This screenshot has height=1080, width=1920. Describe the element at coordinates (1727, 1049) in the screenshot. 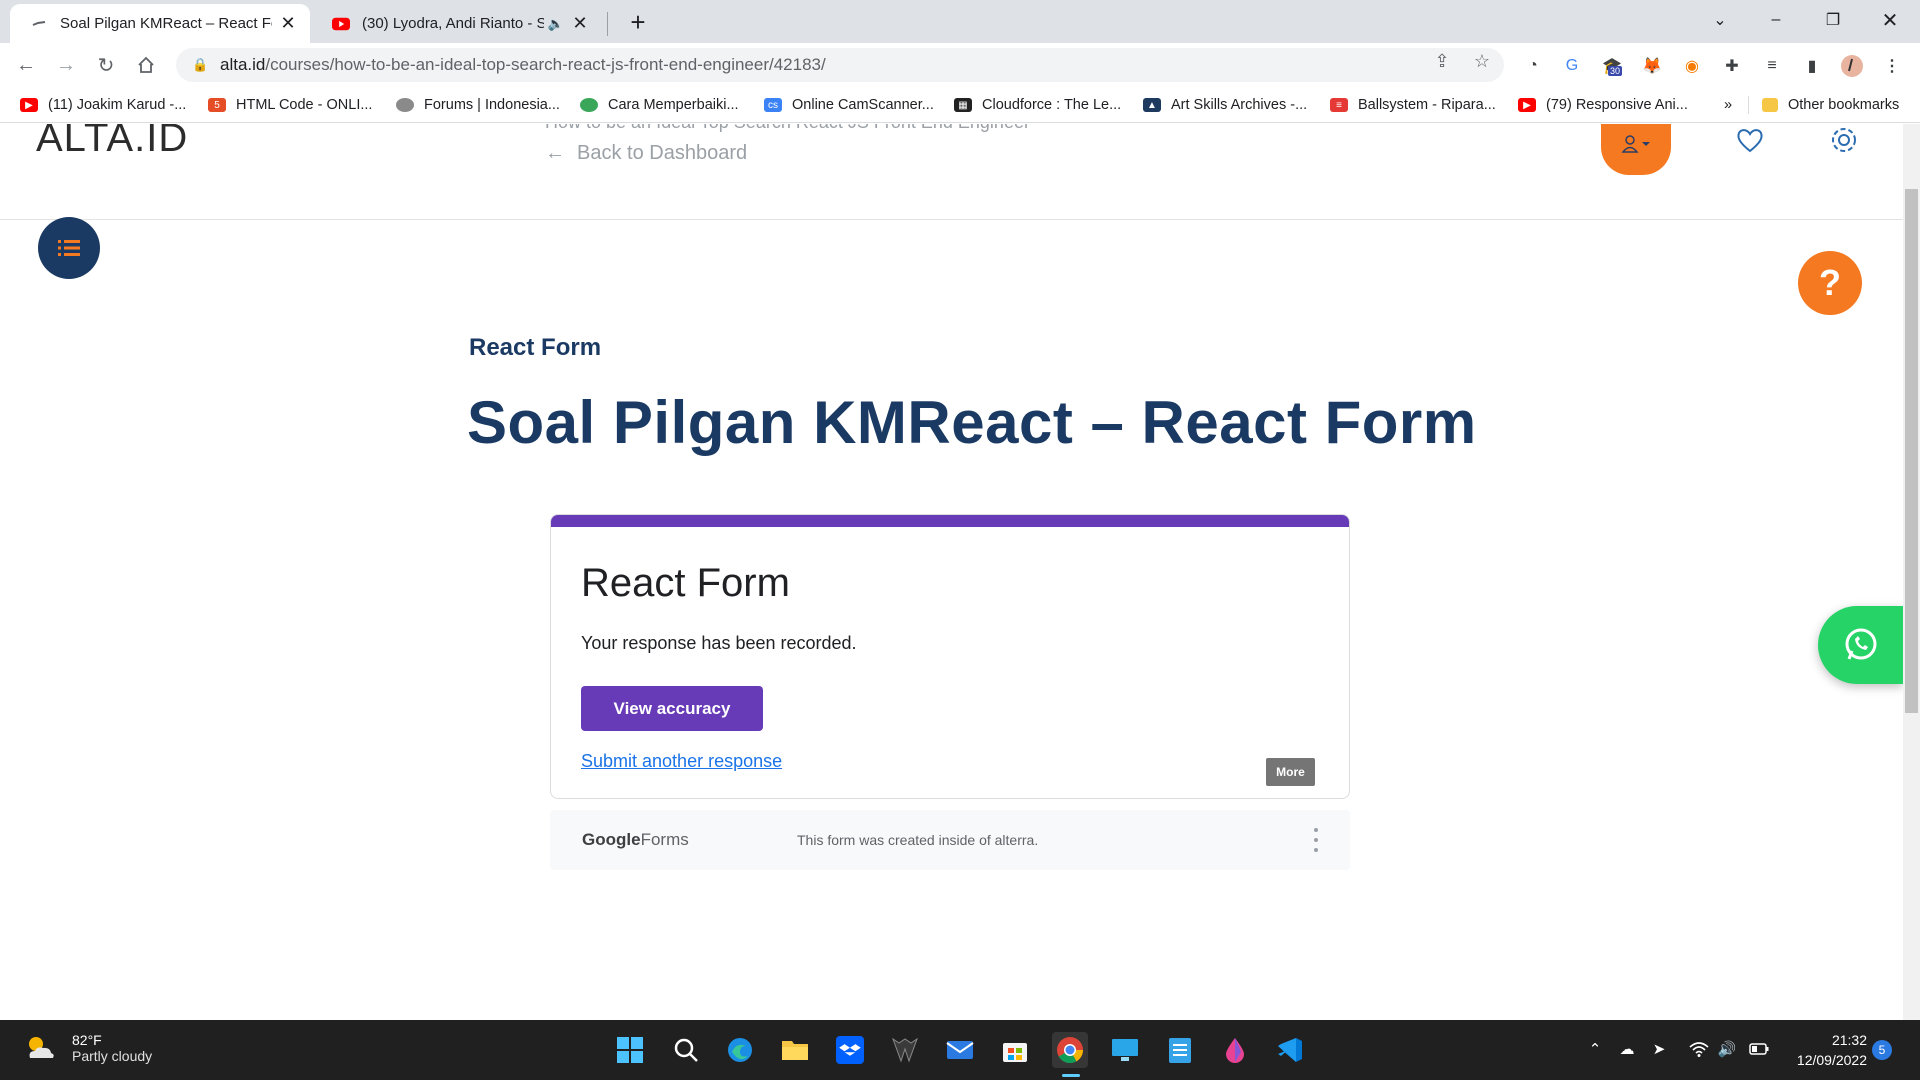

I see `volume-icon: 🔊` at that location.